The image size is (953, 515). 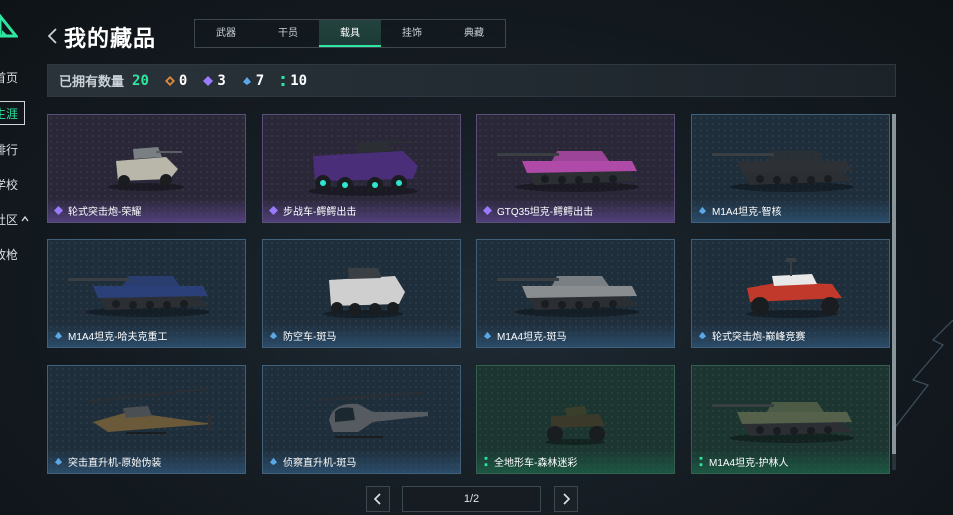 I want to click on category-tabs: 武器 干员 载具 挂饰 典藏, so click(x=350, y=33).